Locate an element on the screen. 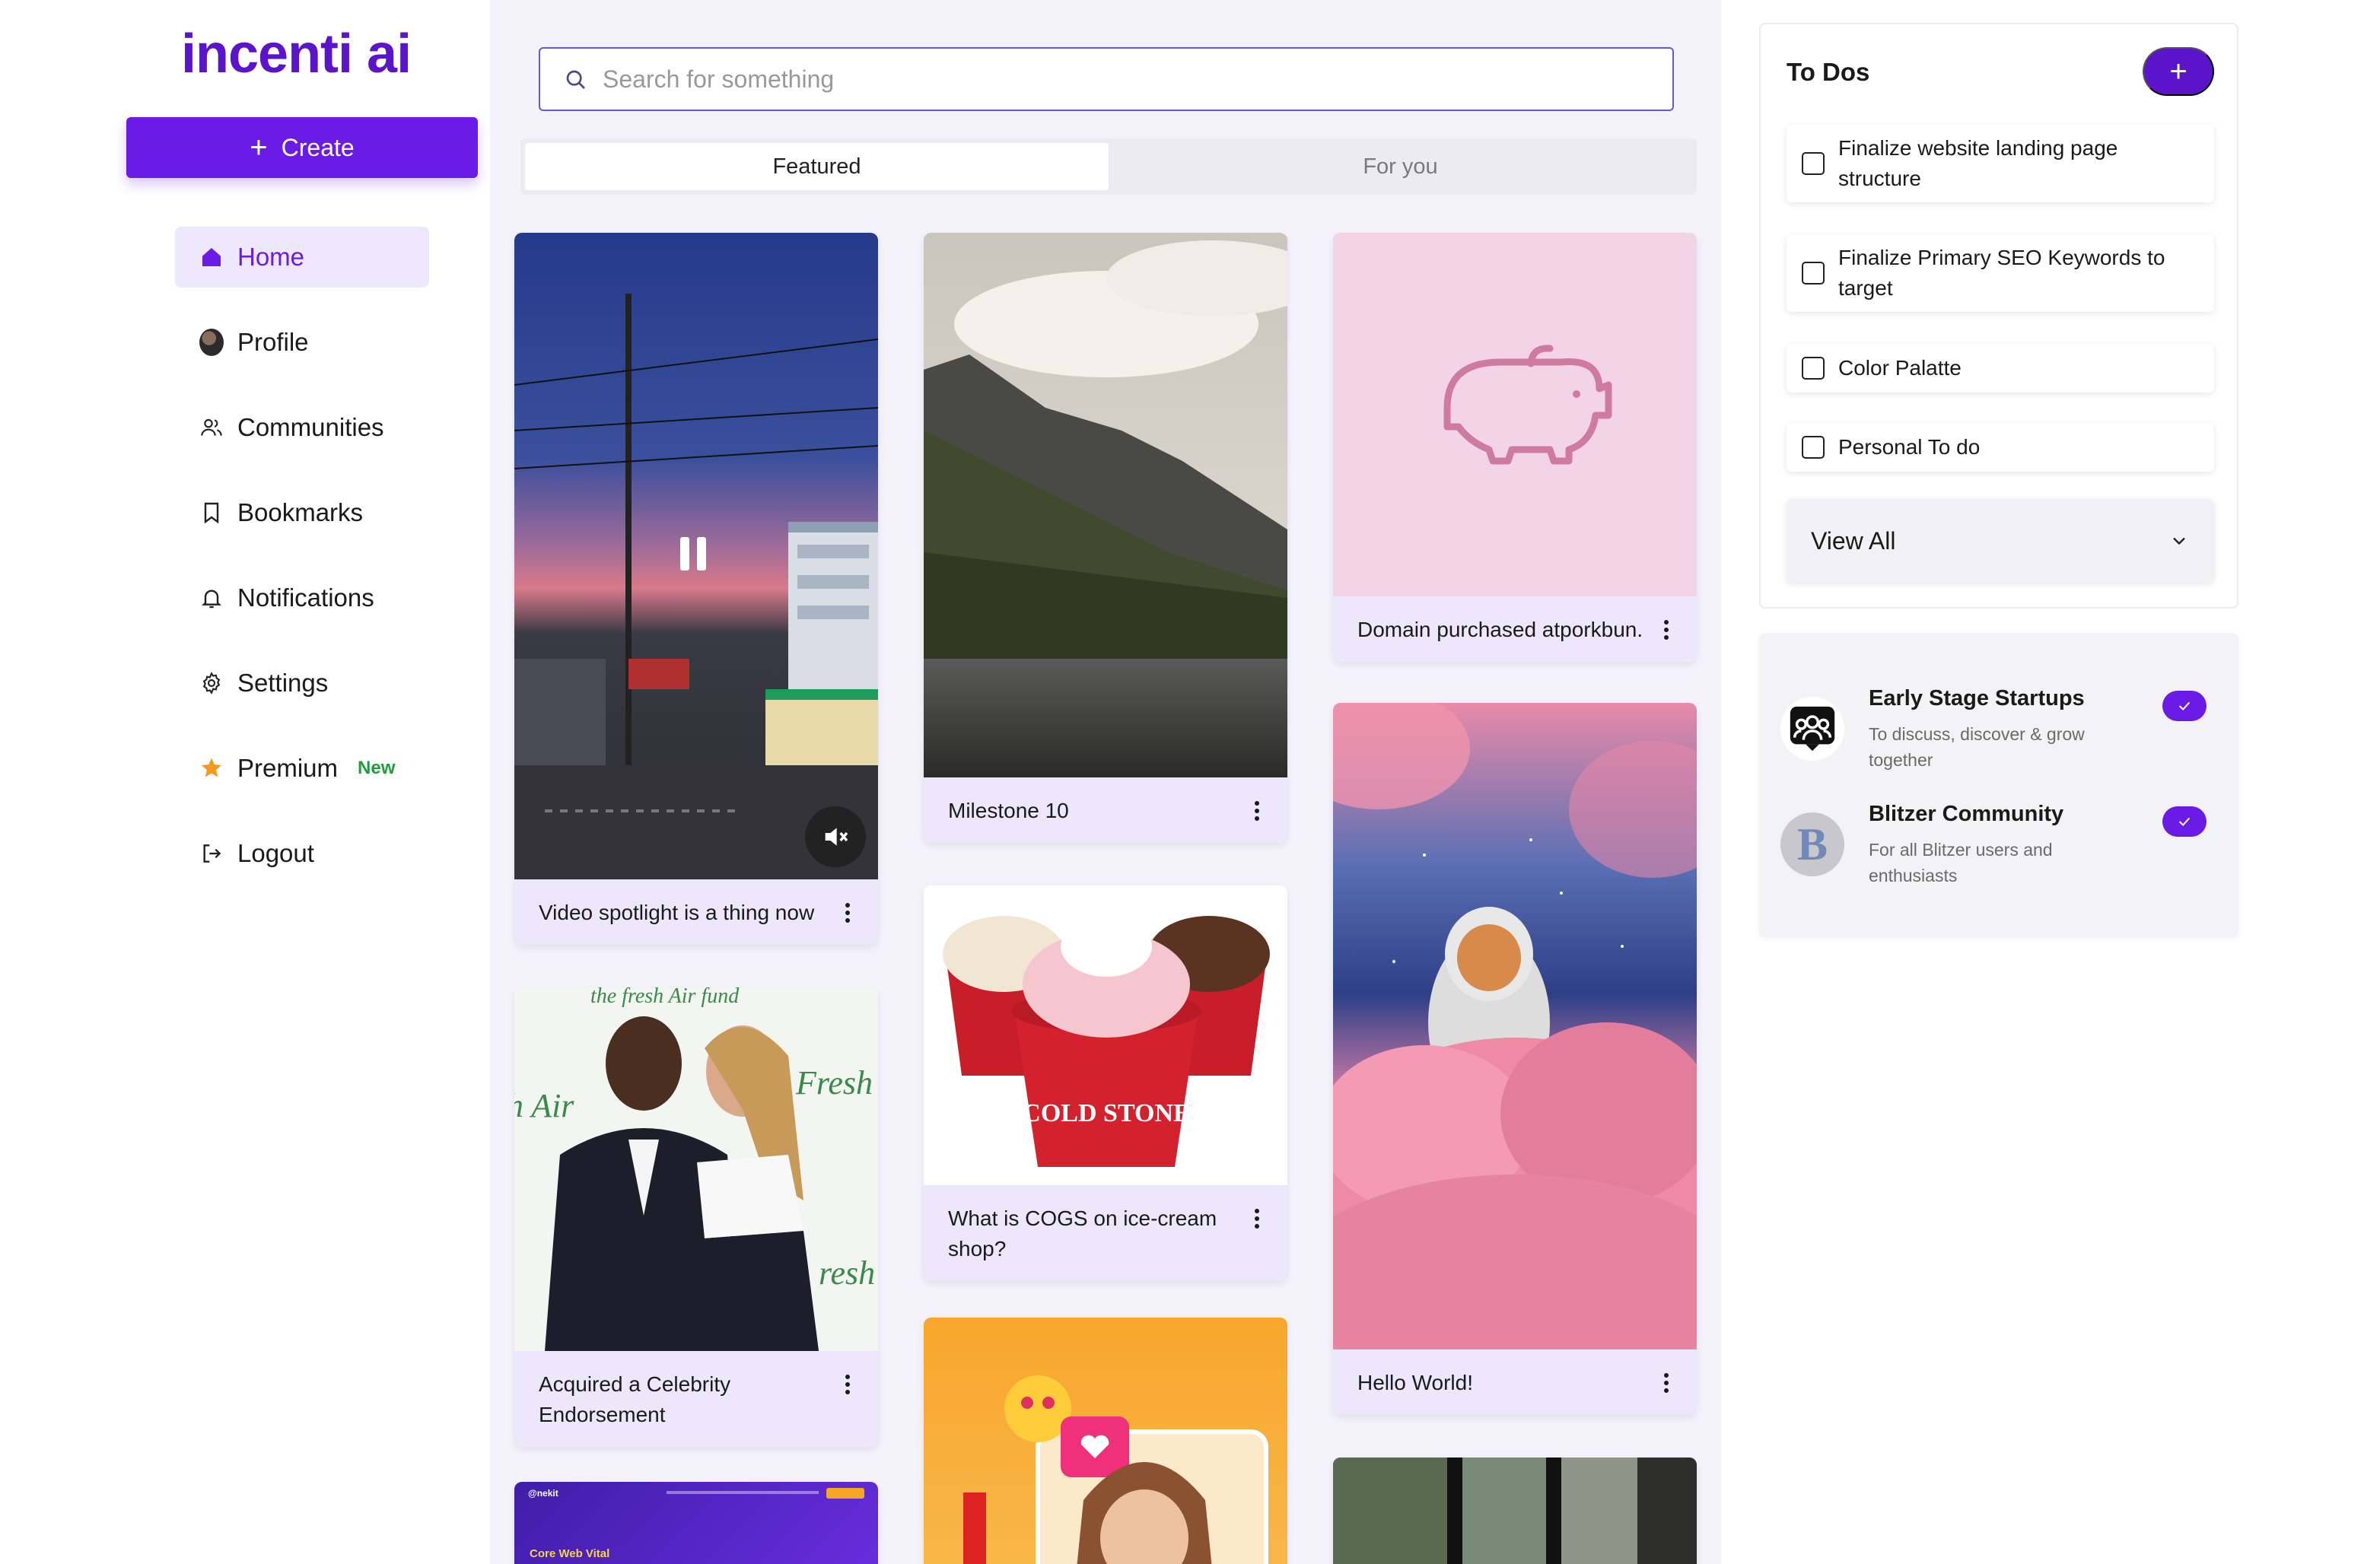 The height and width of the screenshot is (1564, 2380). sidebar-item-label: Logout is located at coordinates (275, 853).